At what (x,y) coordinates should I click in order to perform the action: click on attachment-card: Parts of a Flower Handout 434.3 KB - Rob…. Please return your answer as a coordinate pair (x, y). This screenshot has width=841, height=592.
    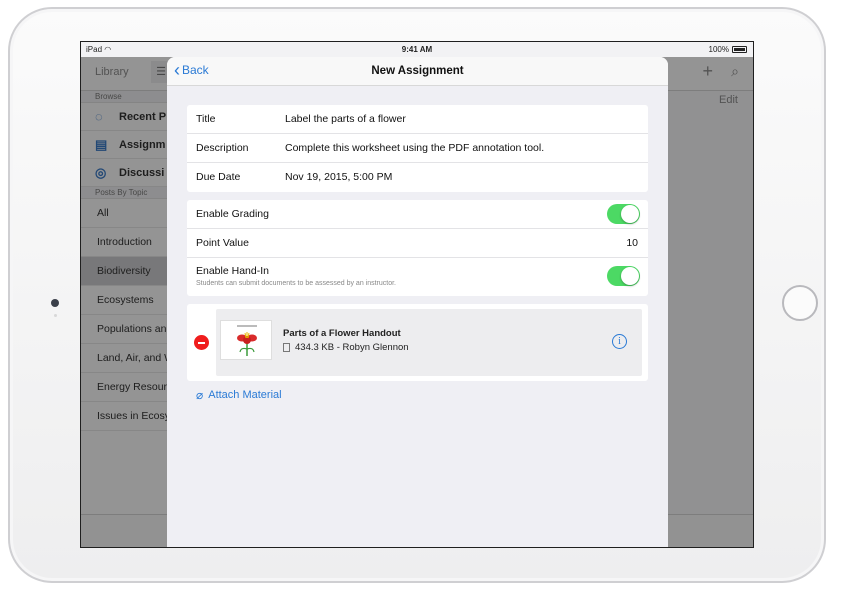
    Looking at the image, I should click on (429, 342).